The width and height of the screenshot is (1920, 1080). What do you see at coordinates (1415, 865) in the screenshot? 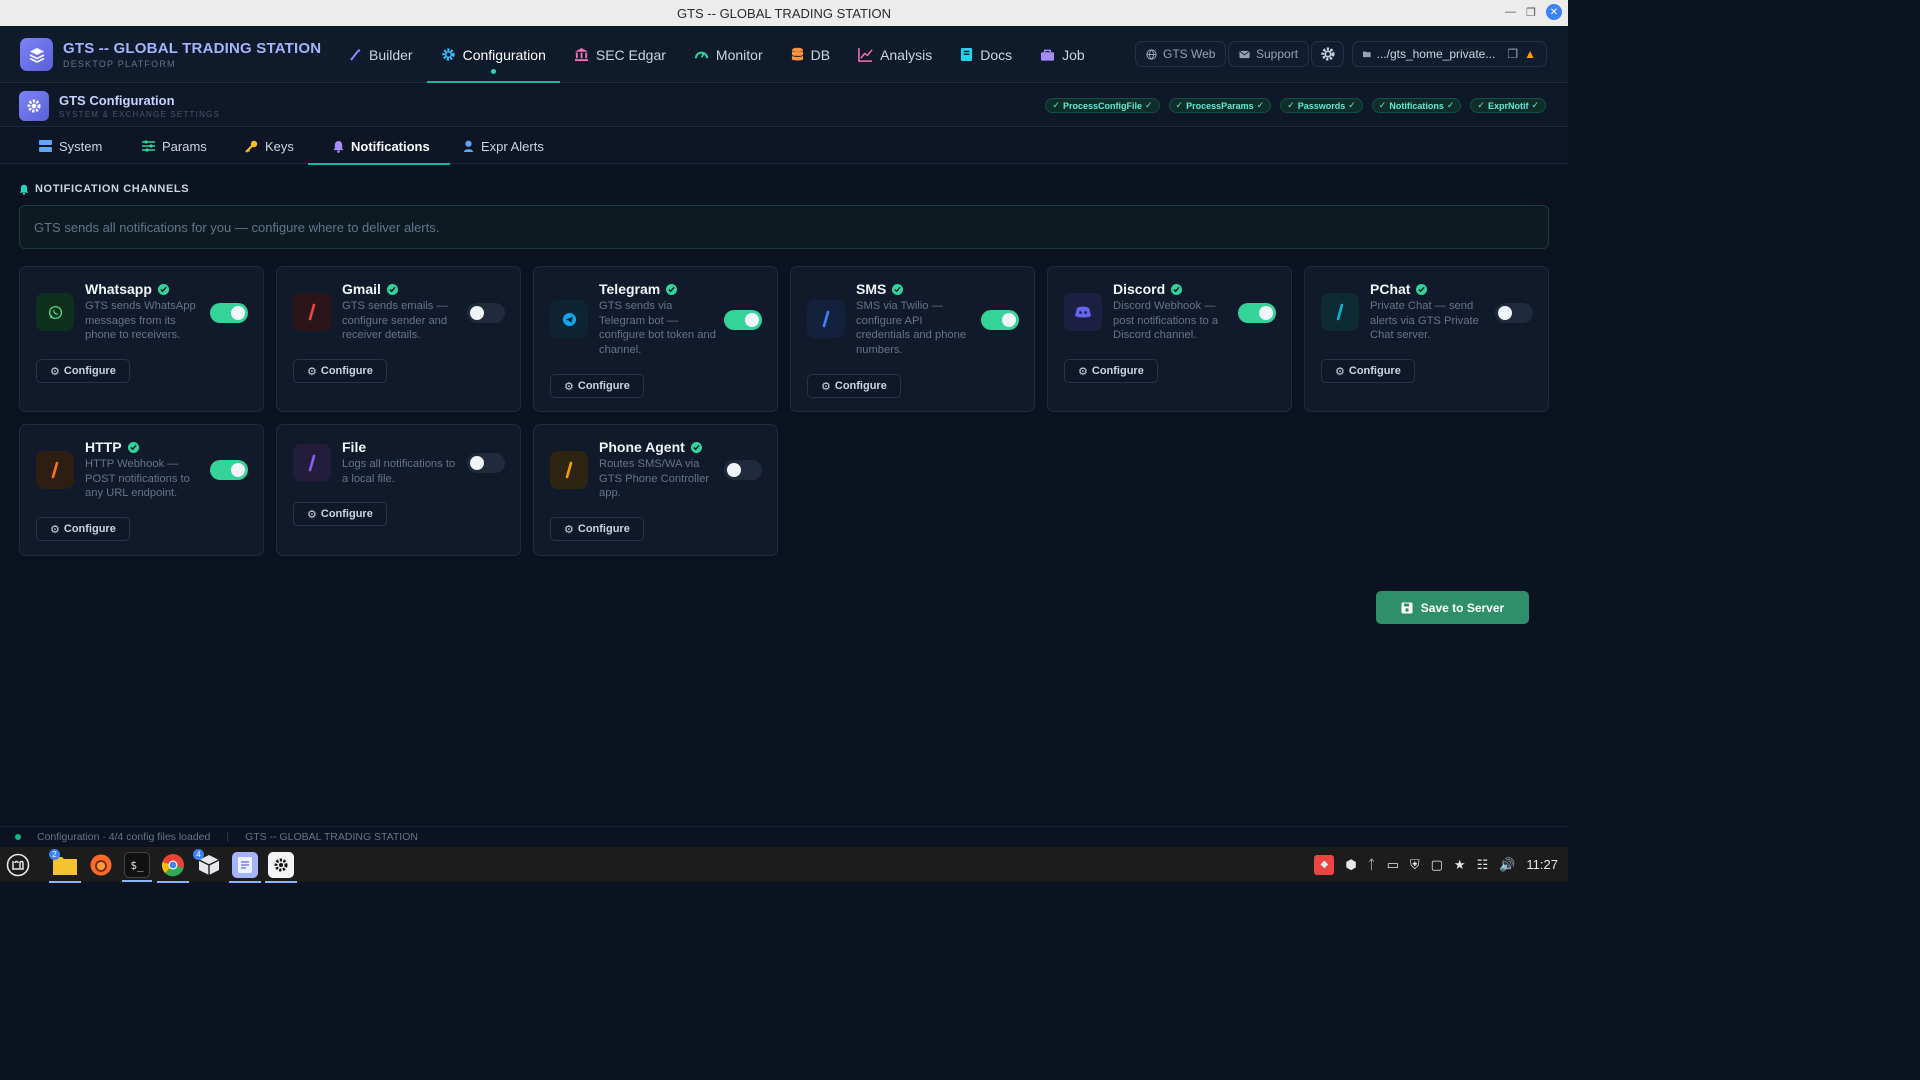
I see `shield-icon: ⛨` at bounding box center [1415, 865].